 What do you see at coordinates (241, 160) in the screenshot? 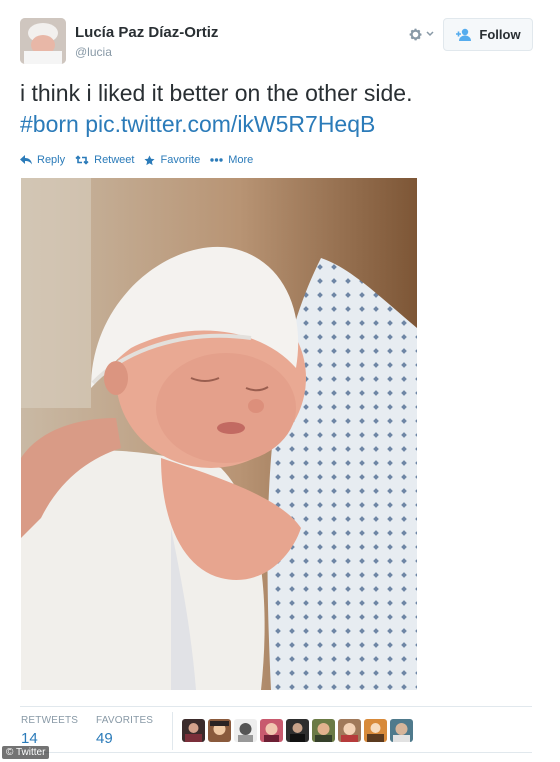
I see `more-label: More` at bounding box center [241, 160].